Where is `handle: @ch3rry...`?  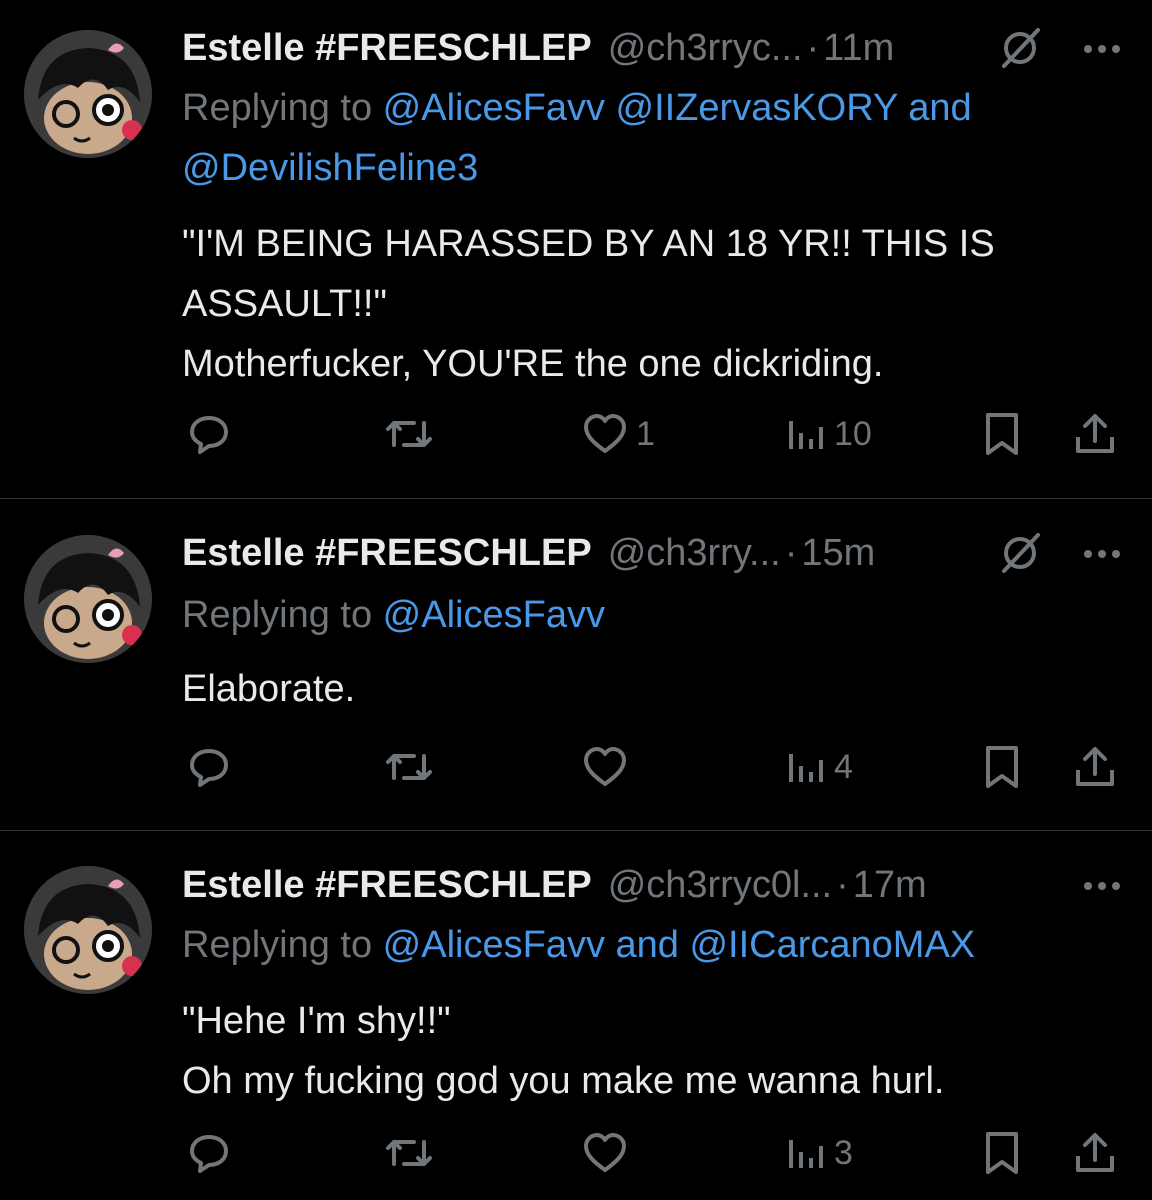
handle: @ch3rry... is located at coordinates (694, 553).